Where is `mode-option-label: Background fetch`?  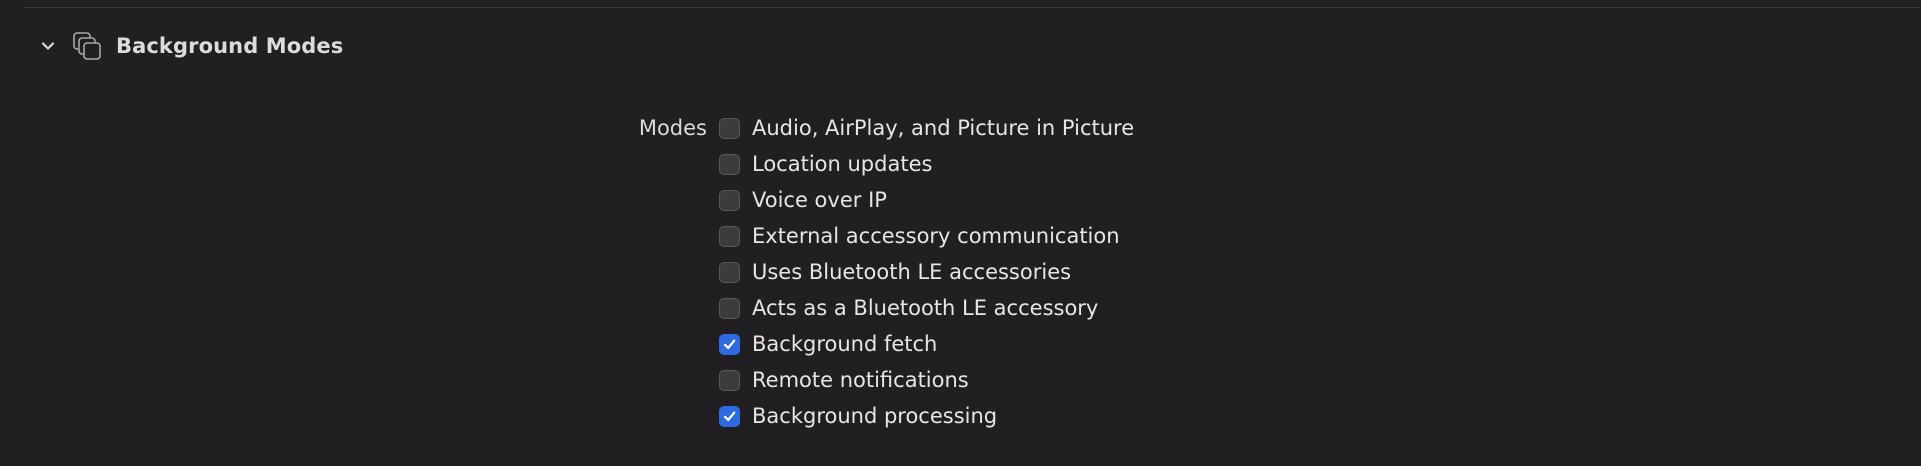
mode-option-label: Background fetch is located at coordinates (845, 344).